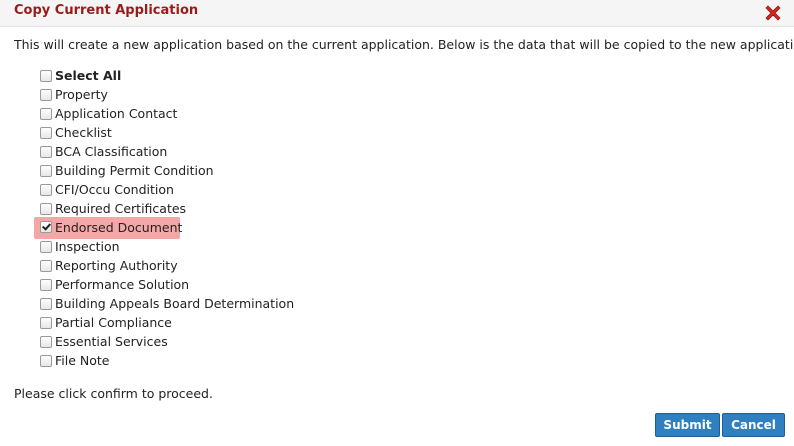 The image size is (794, 446). What do you see at coordinates (87, 246) in the screenshot?
I see `checkbox-label: Inspection` at bounding box center [87, 246].